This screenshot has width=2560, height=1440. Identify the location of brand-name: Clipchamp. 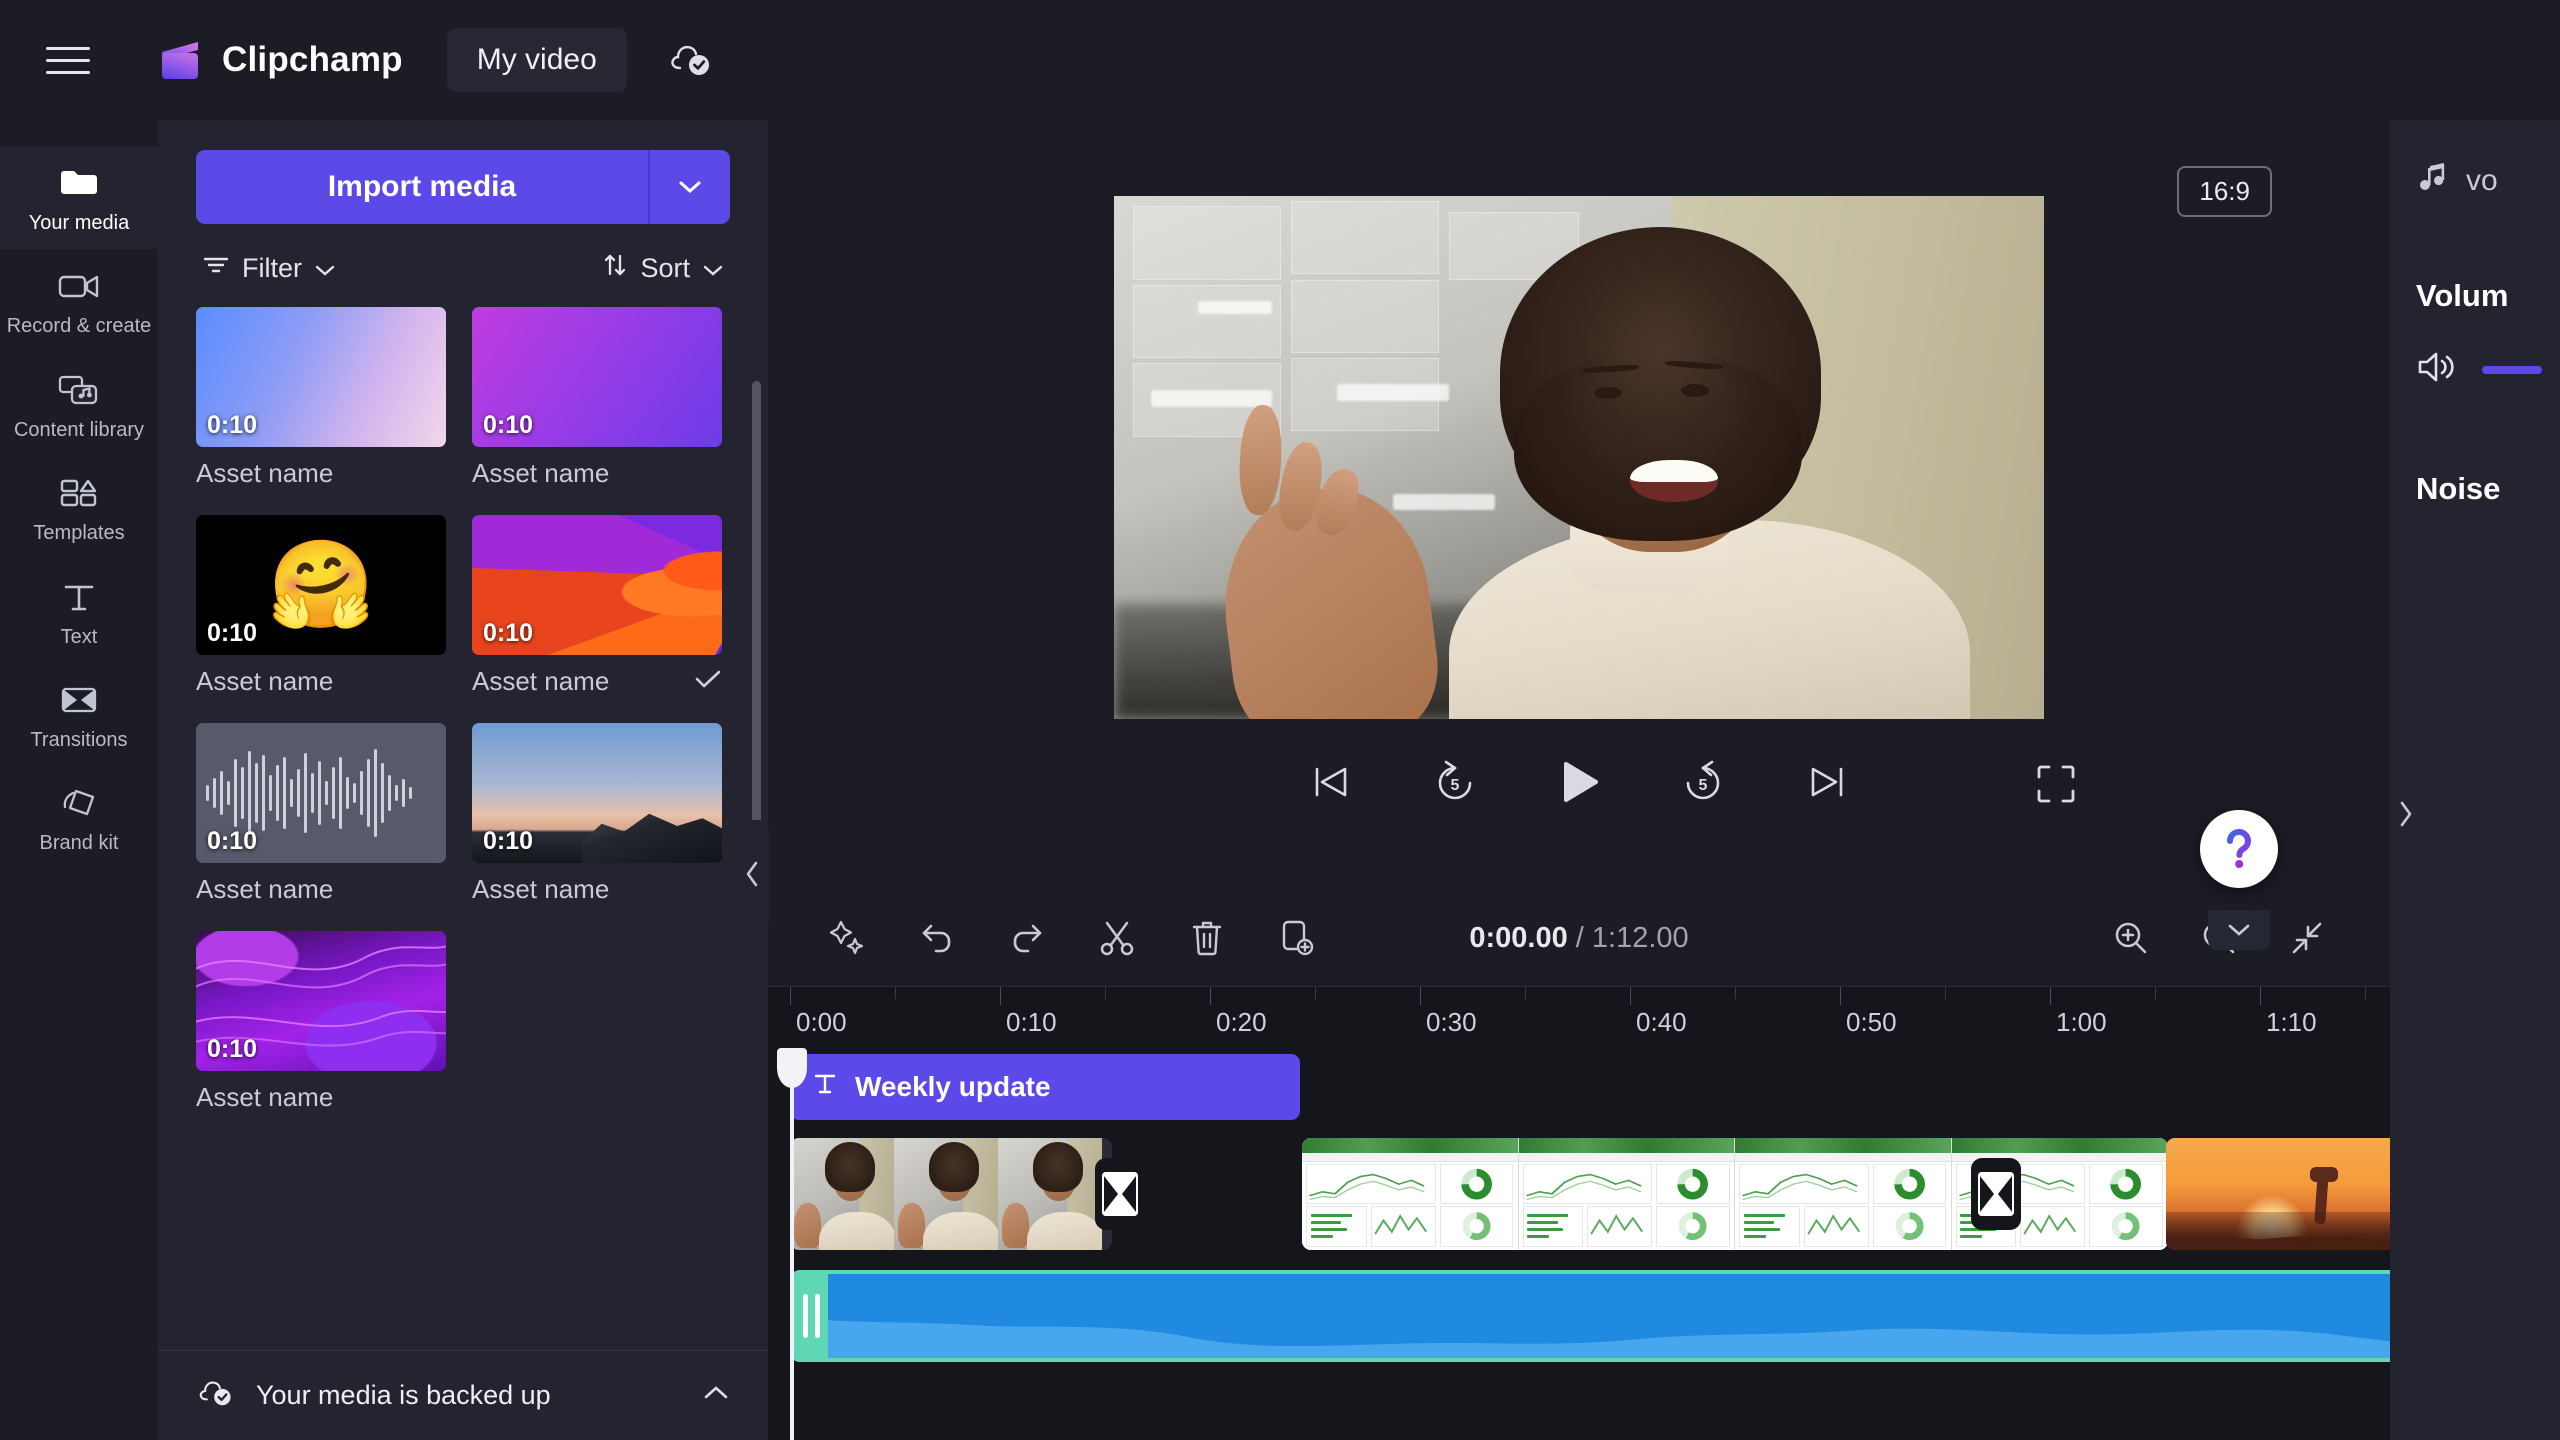
(312, 59).